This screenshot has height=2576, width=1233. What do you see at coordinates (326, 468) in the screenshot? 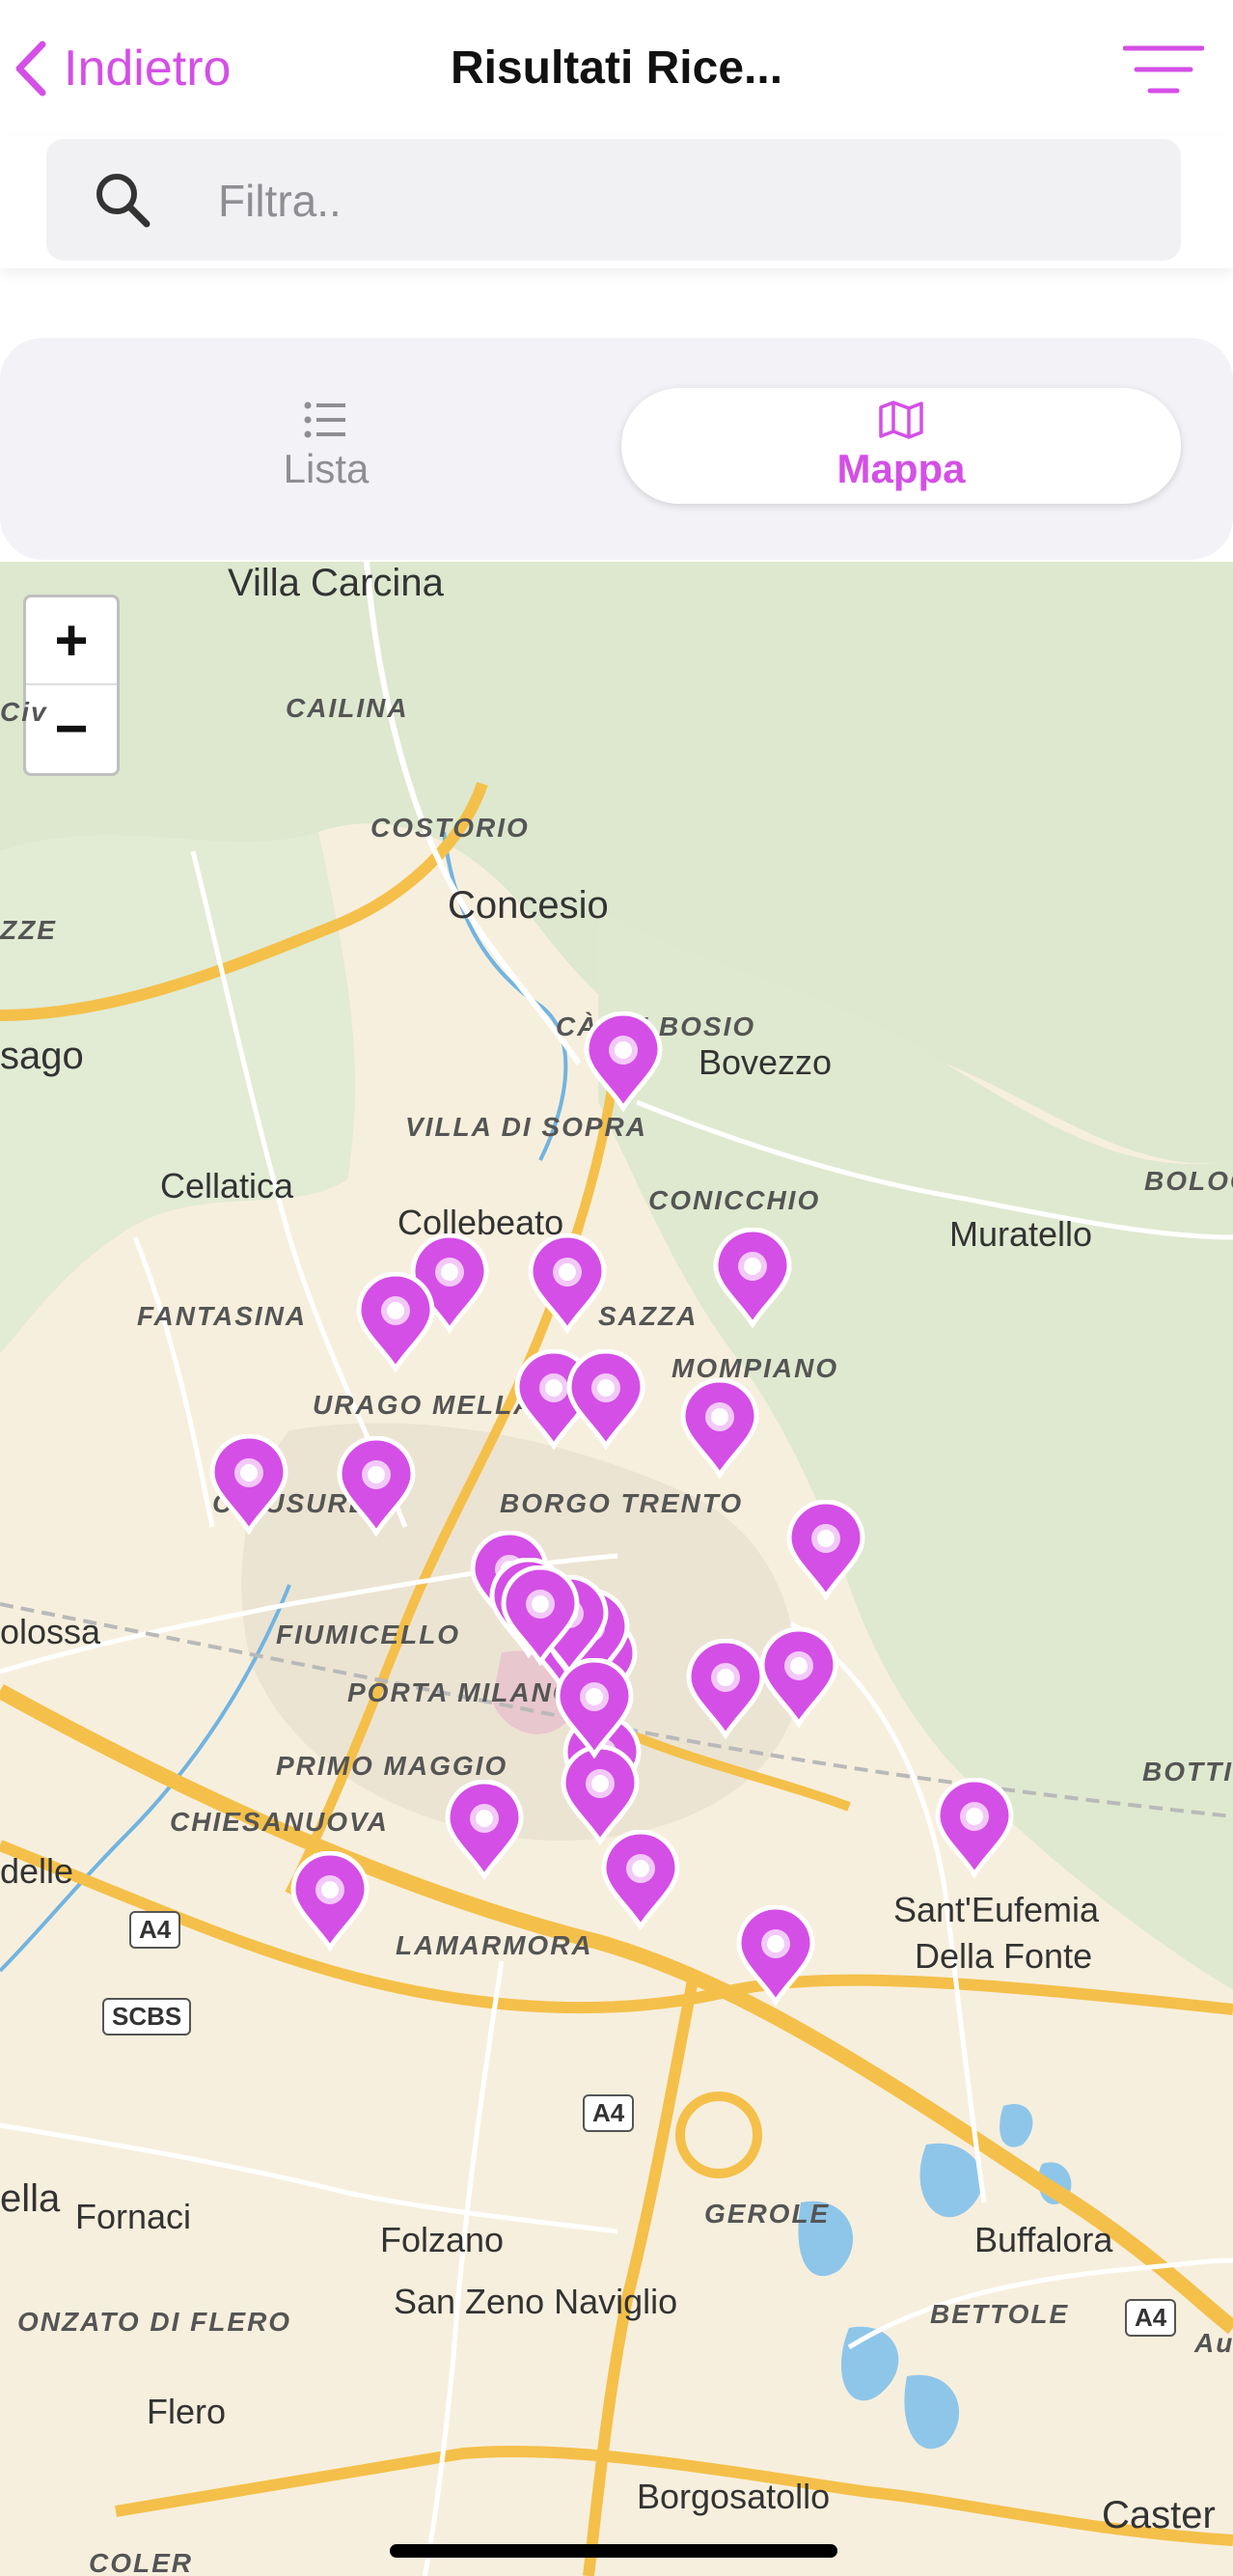
I see `tab-lista-label: Lista` at bounding box center [326, 468].